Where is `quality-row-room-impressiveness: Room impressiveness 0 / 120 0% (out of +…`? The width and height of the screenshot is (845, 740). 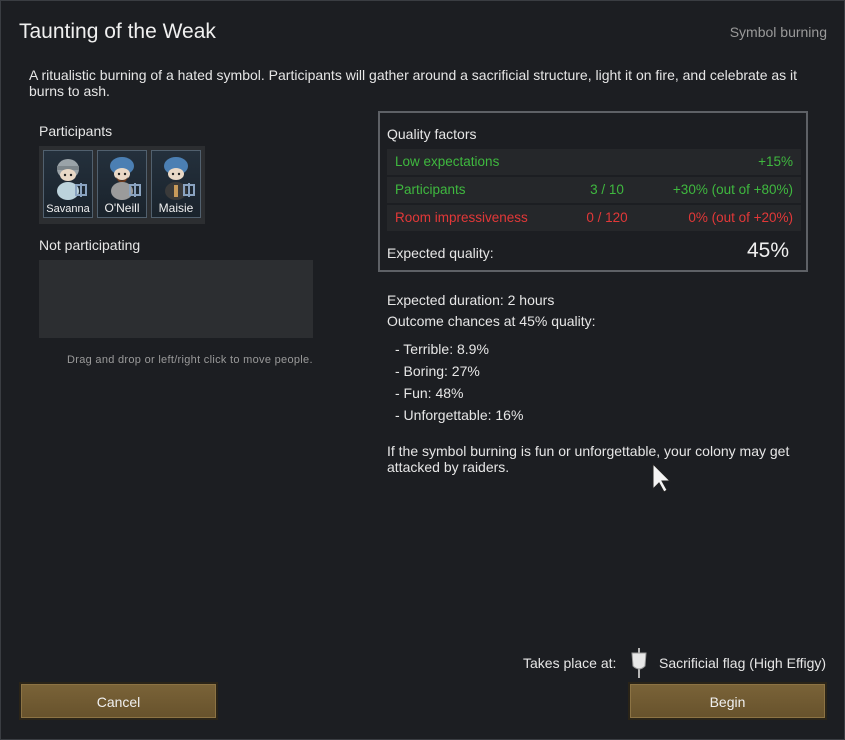
quality-row-room-impressiveness: Room impressiveness 0 / 120 0% (out of +… is located at coordinates (594, 218).